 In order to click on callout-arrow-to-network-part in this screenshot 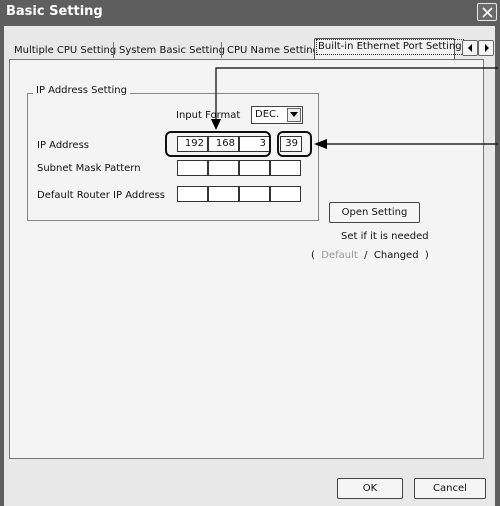, I will do `click(354, 98)`.